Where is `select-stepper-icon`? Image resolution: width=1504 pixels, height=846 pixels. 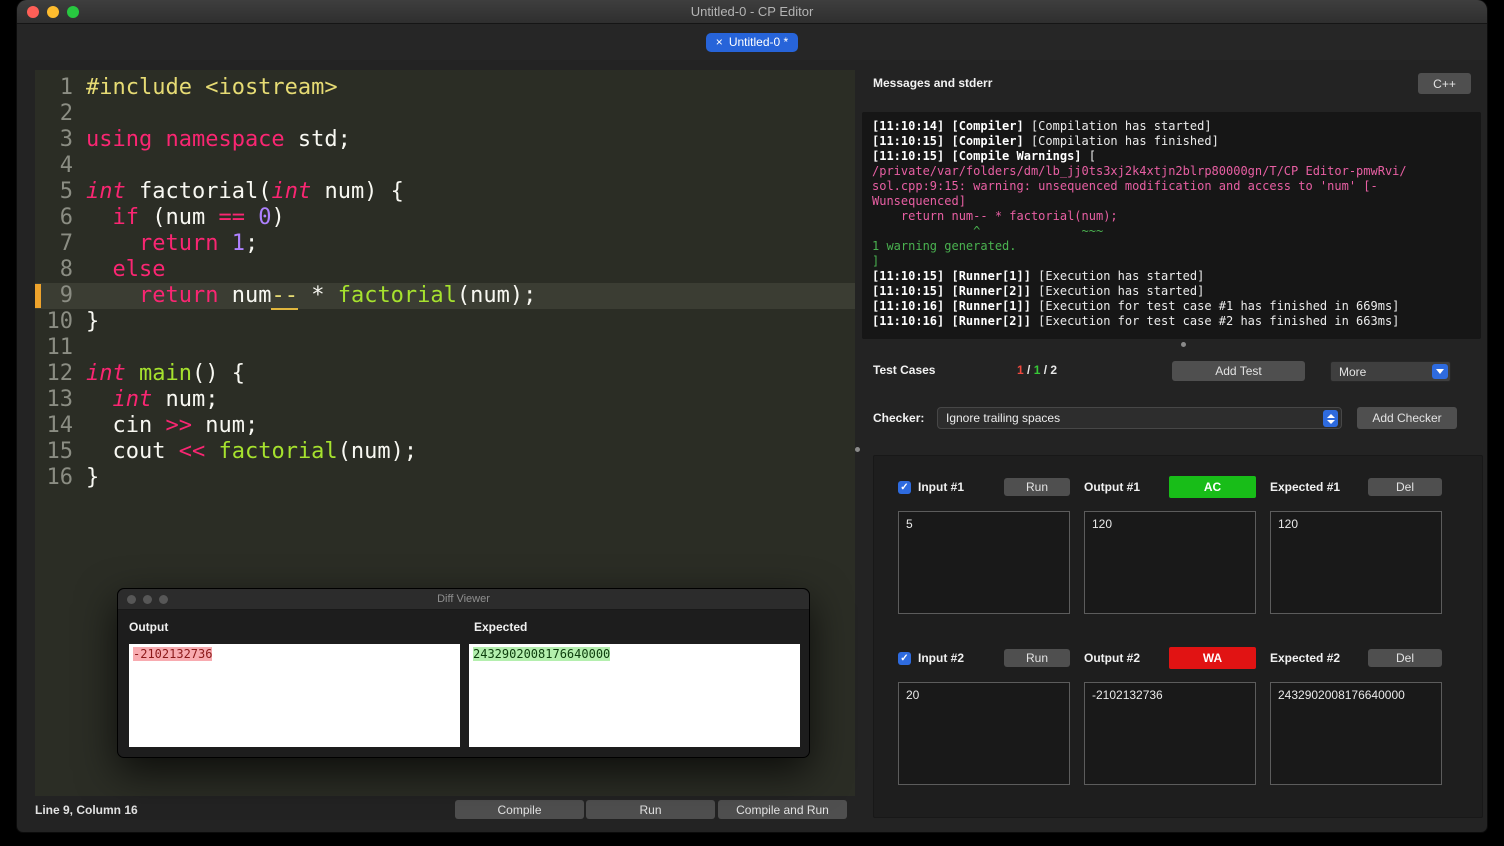
select-stepper-icon is located at coordinates (1330, 418).